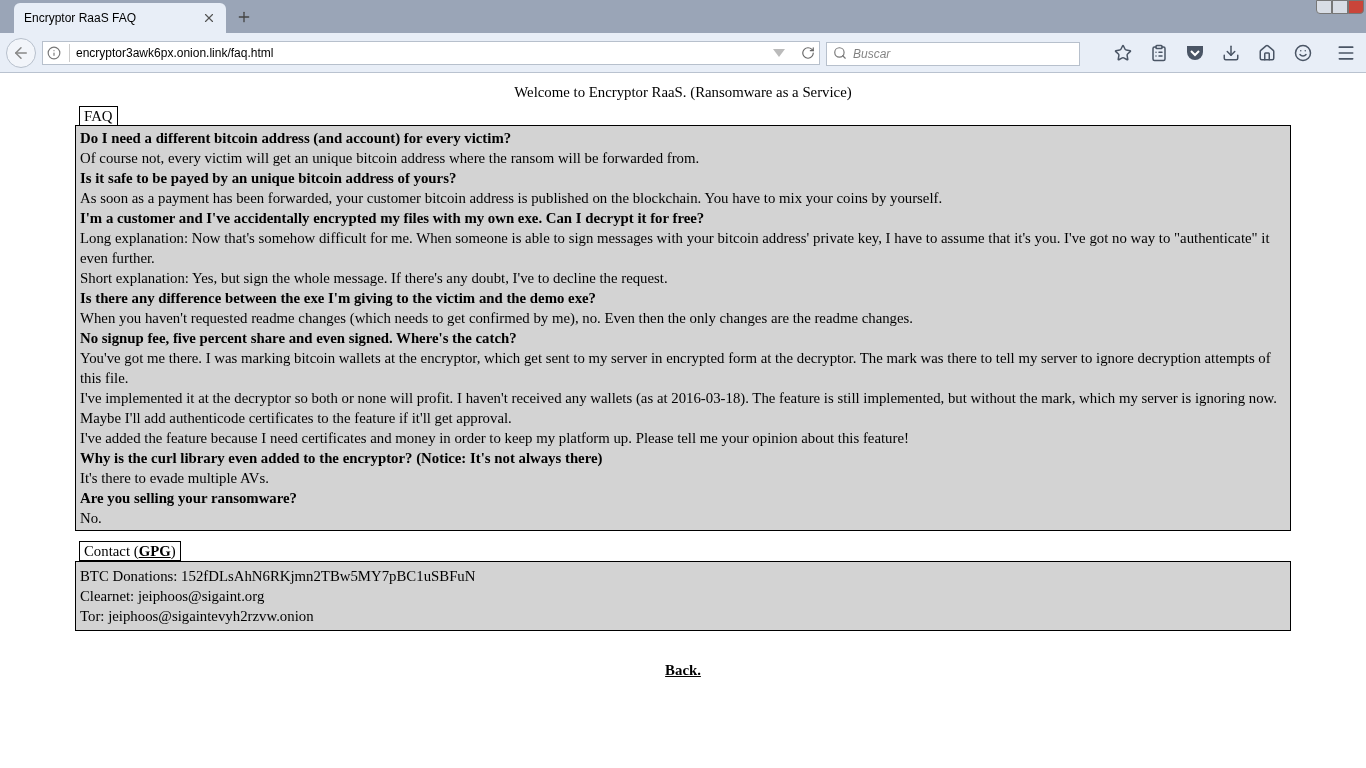 This screenshot has width=1366, height=768. Describe the element at coordinates (154, 551) in the screenshot. I see `gpg-link: GPG` at that location.